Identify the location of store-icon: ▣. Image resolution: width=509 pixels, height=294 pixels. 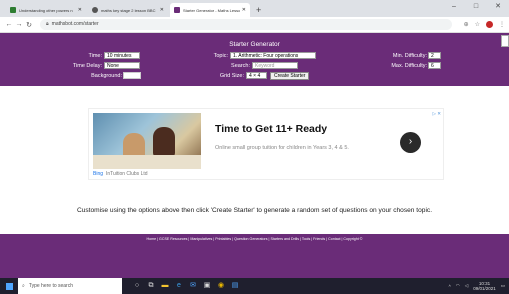
(207, 286).